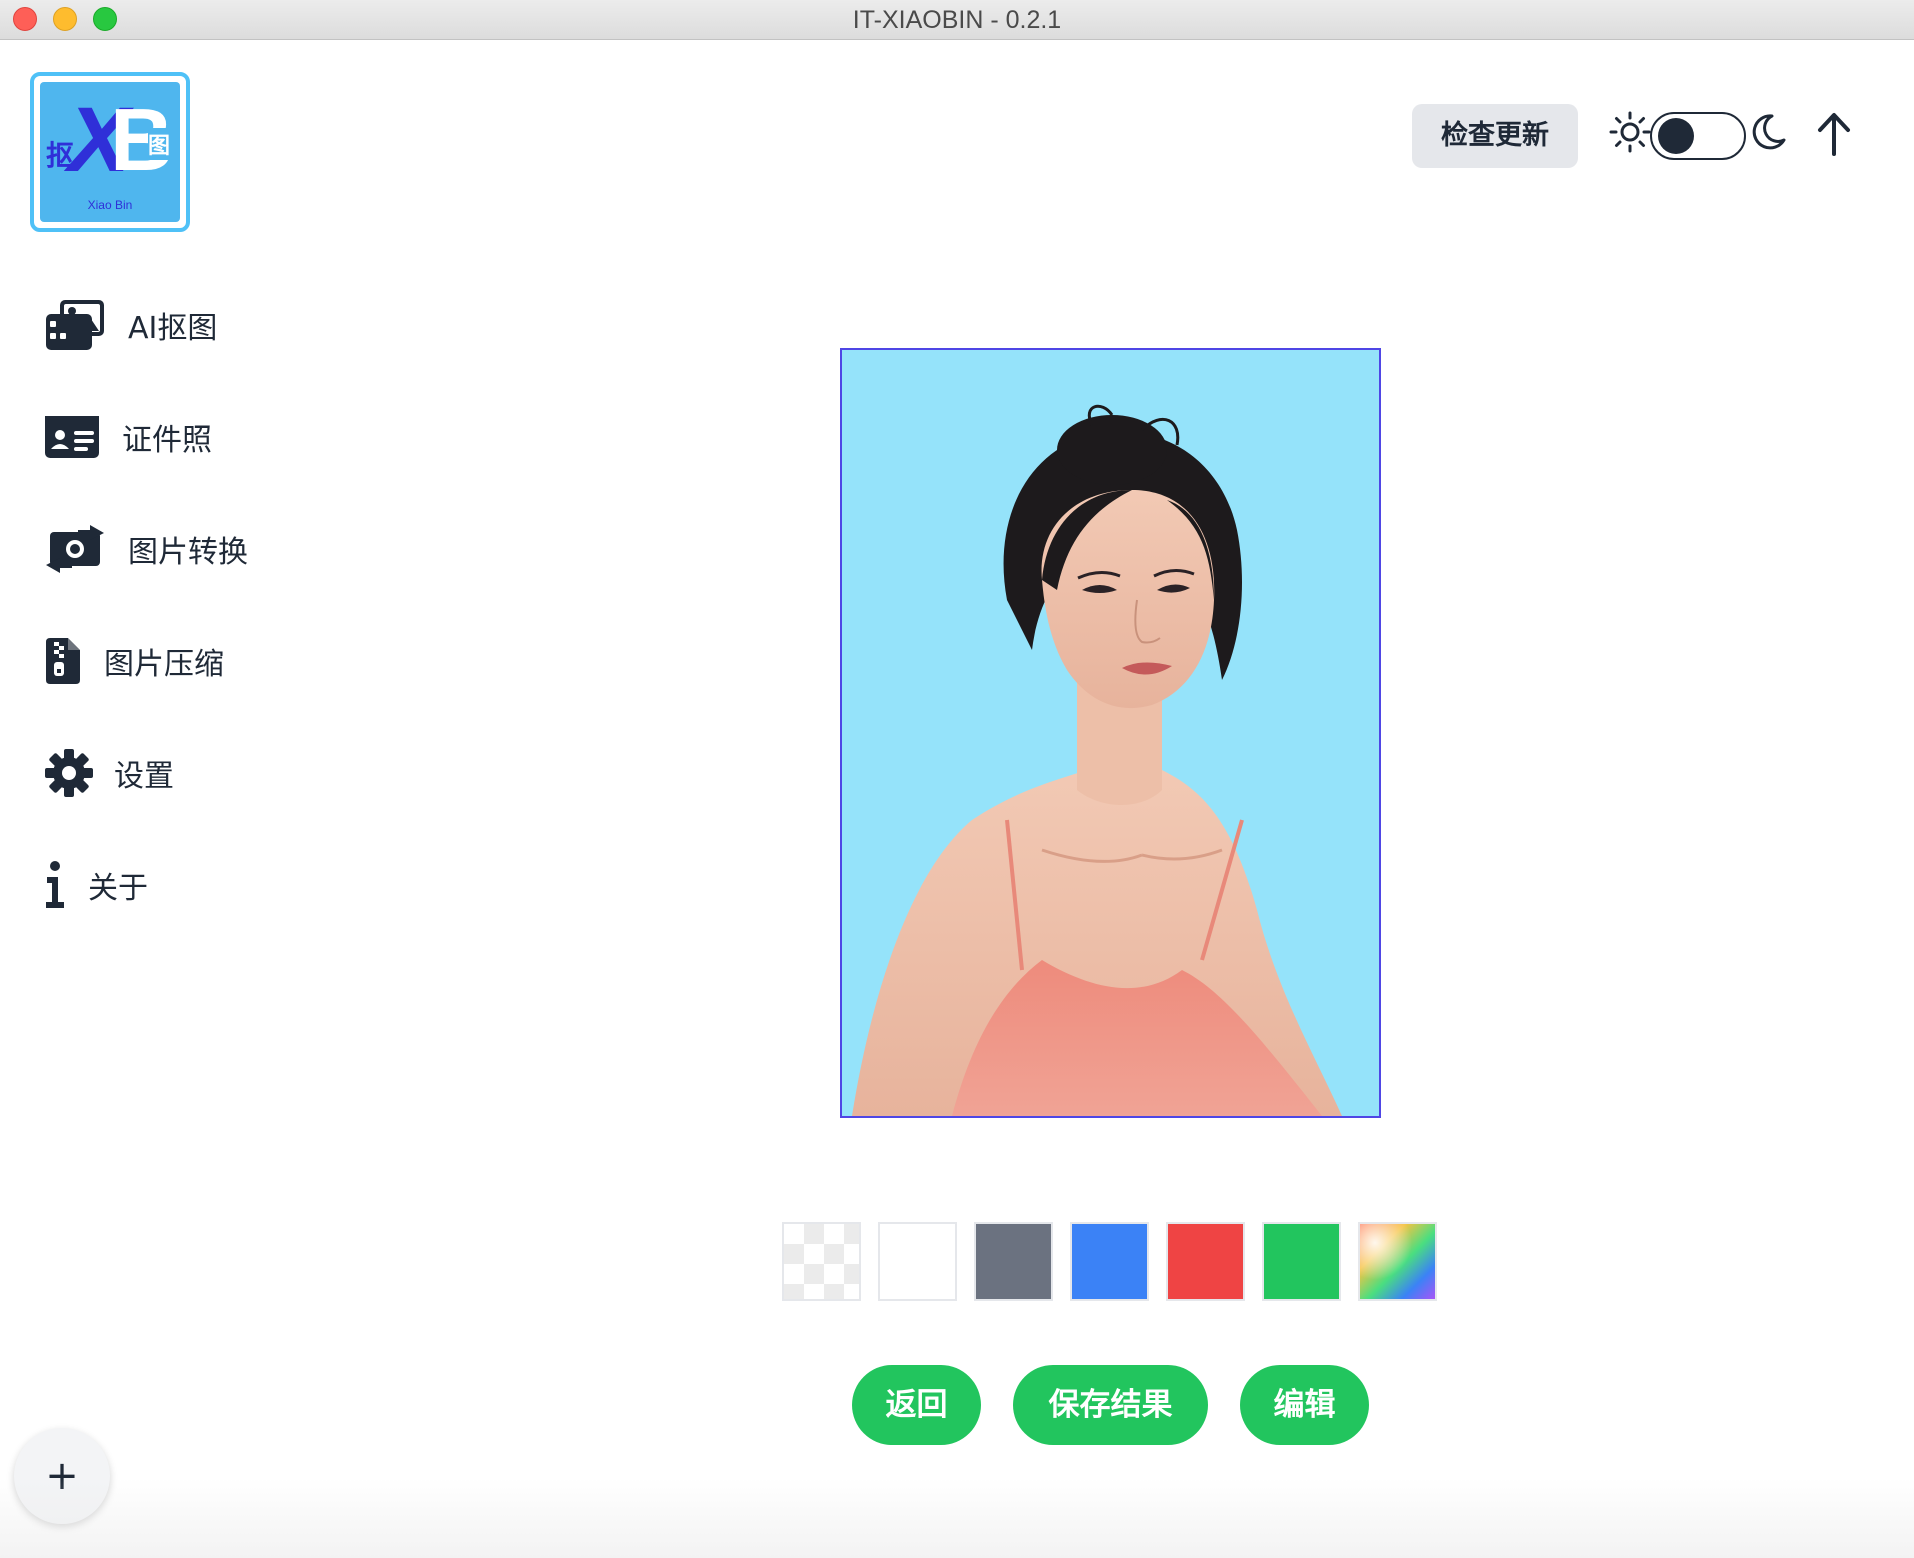  I want to click on moon-icon, so click(1769, 132).